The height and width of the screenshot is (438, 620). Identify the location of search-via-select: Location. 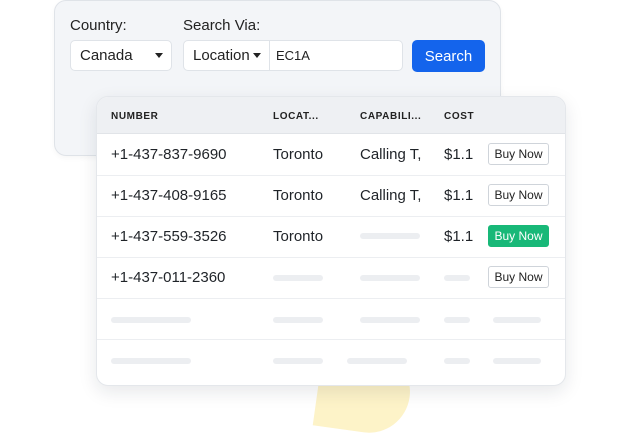
(226, 55).